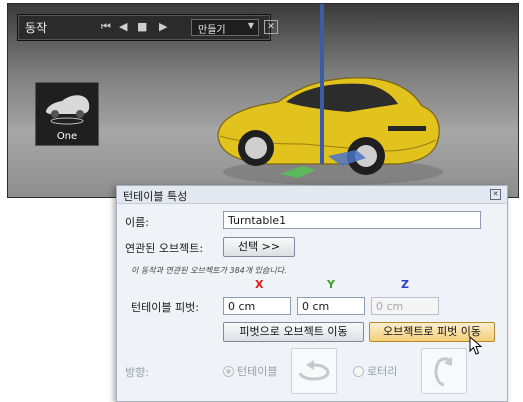  I want to click on thumbnail-label: One, so click(67, 136).